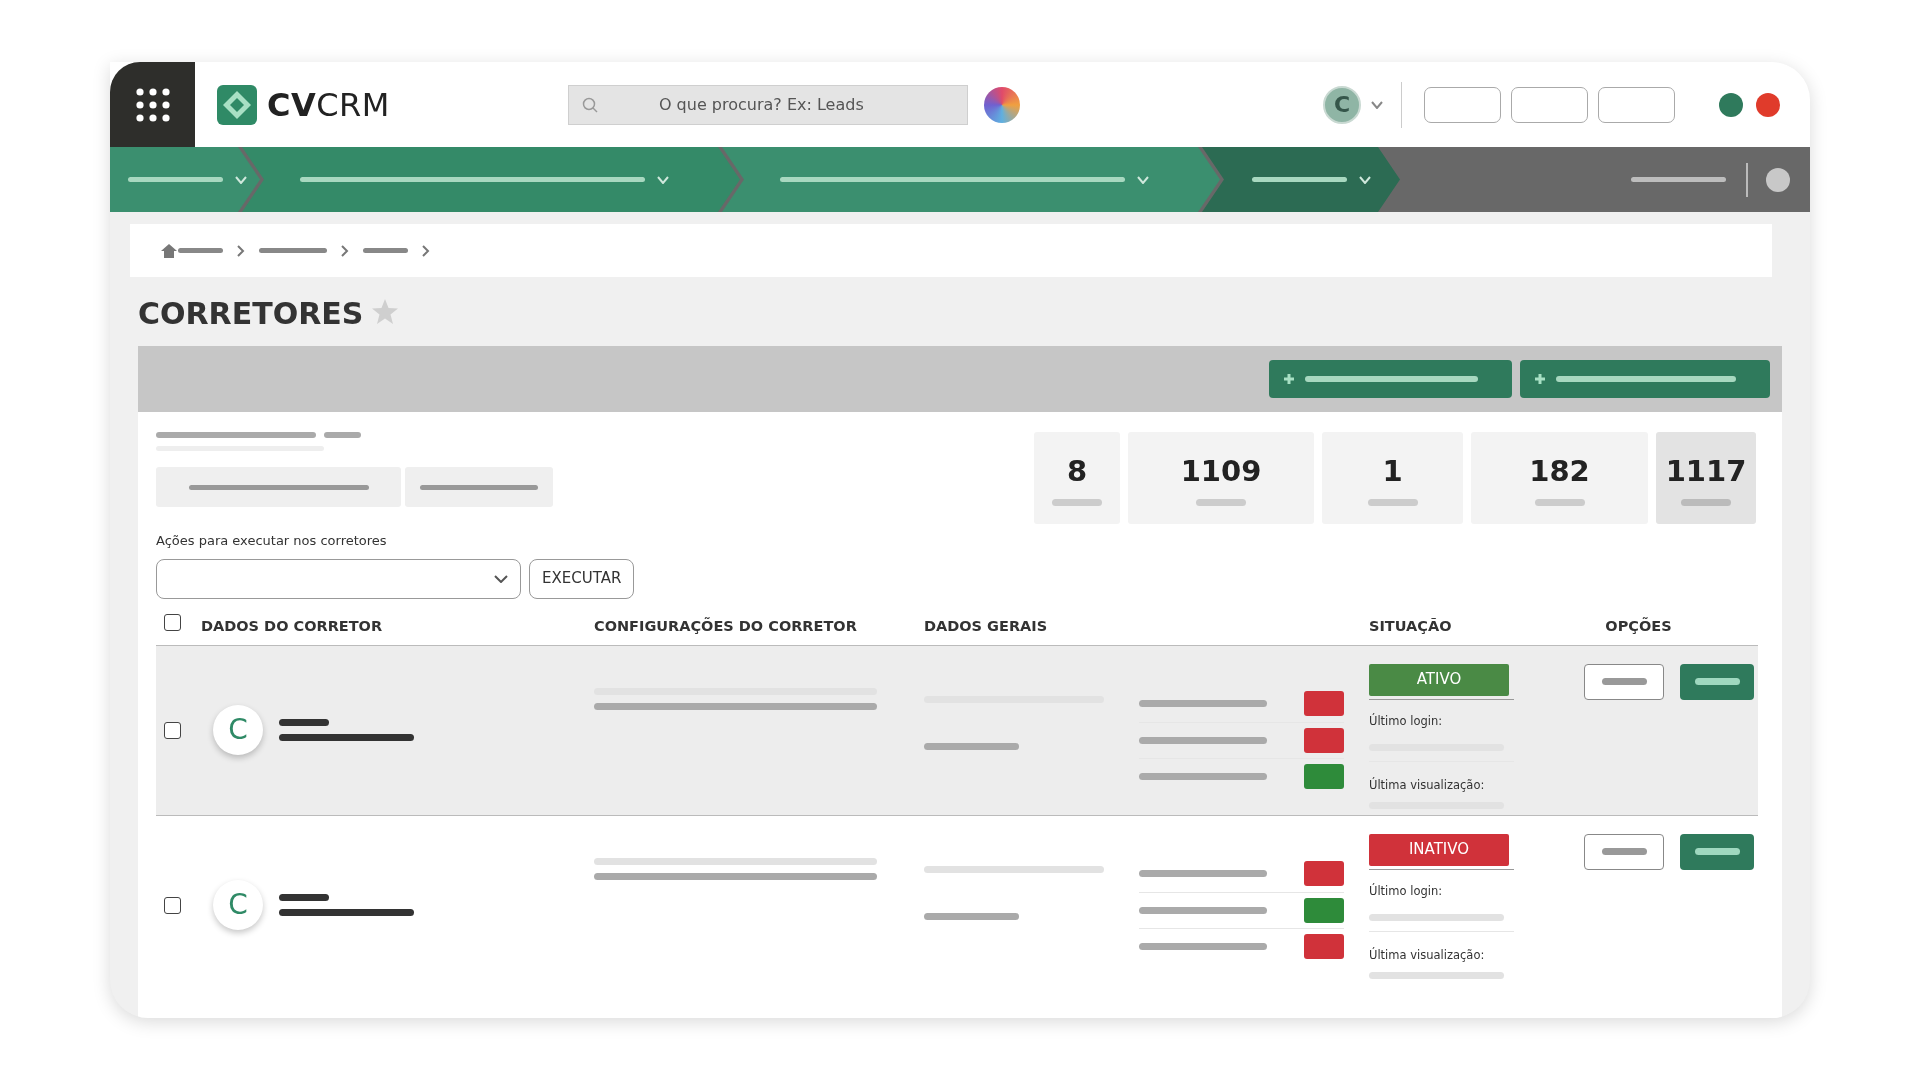 The height and width of the screenshot is (1080, 1920). What do you see at coordinates (1559, 471) in the screenshot?
I see `stat-value: 182` at bounding box center [1559, 471].